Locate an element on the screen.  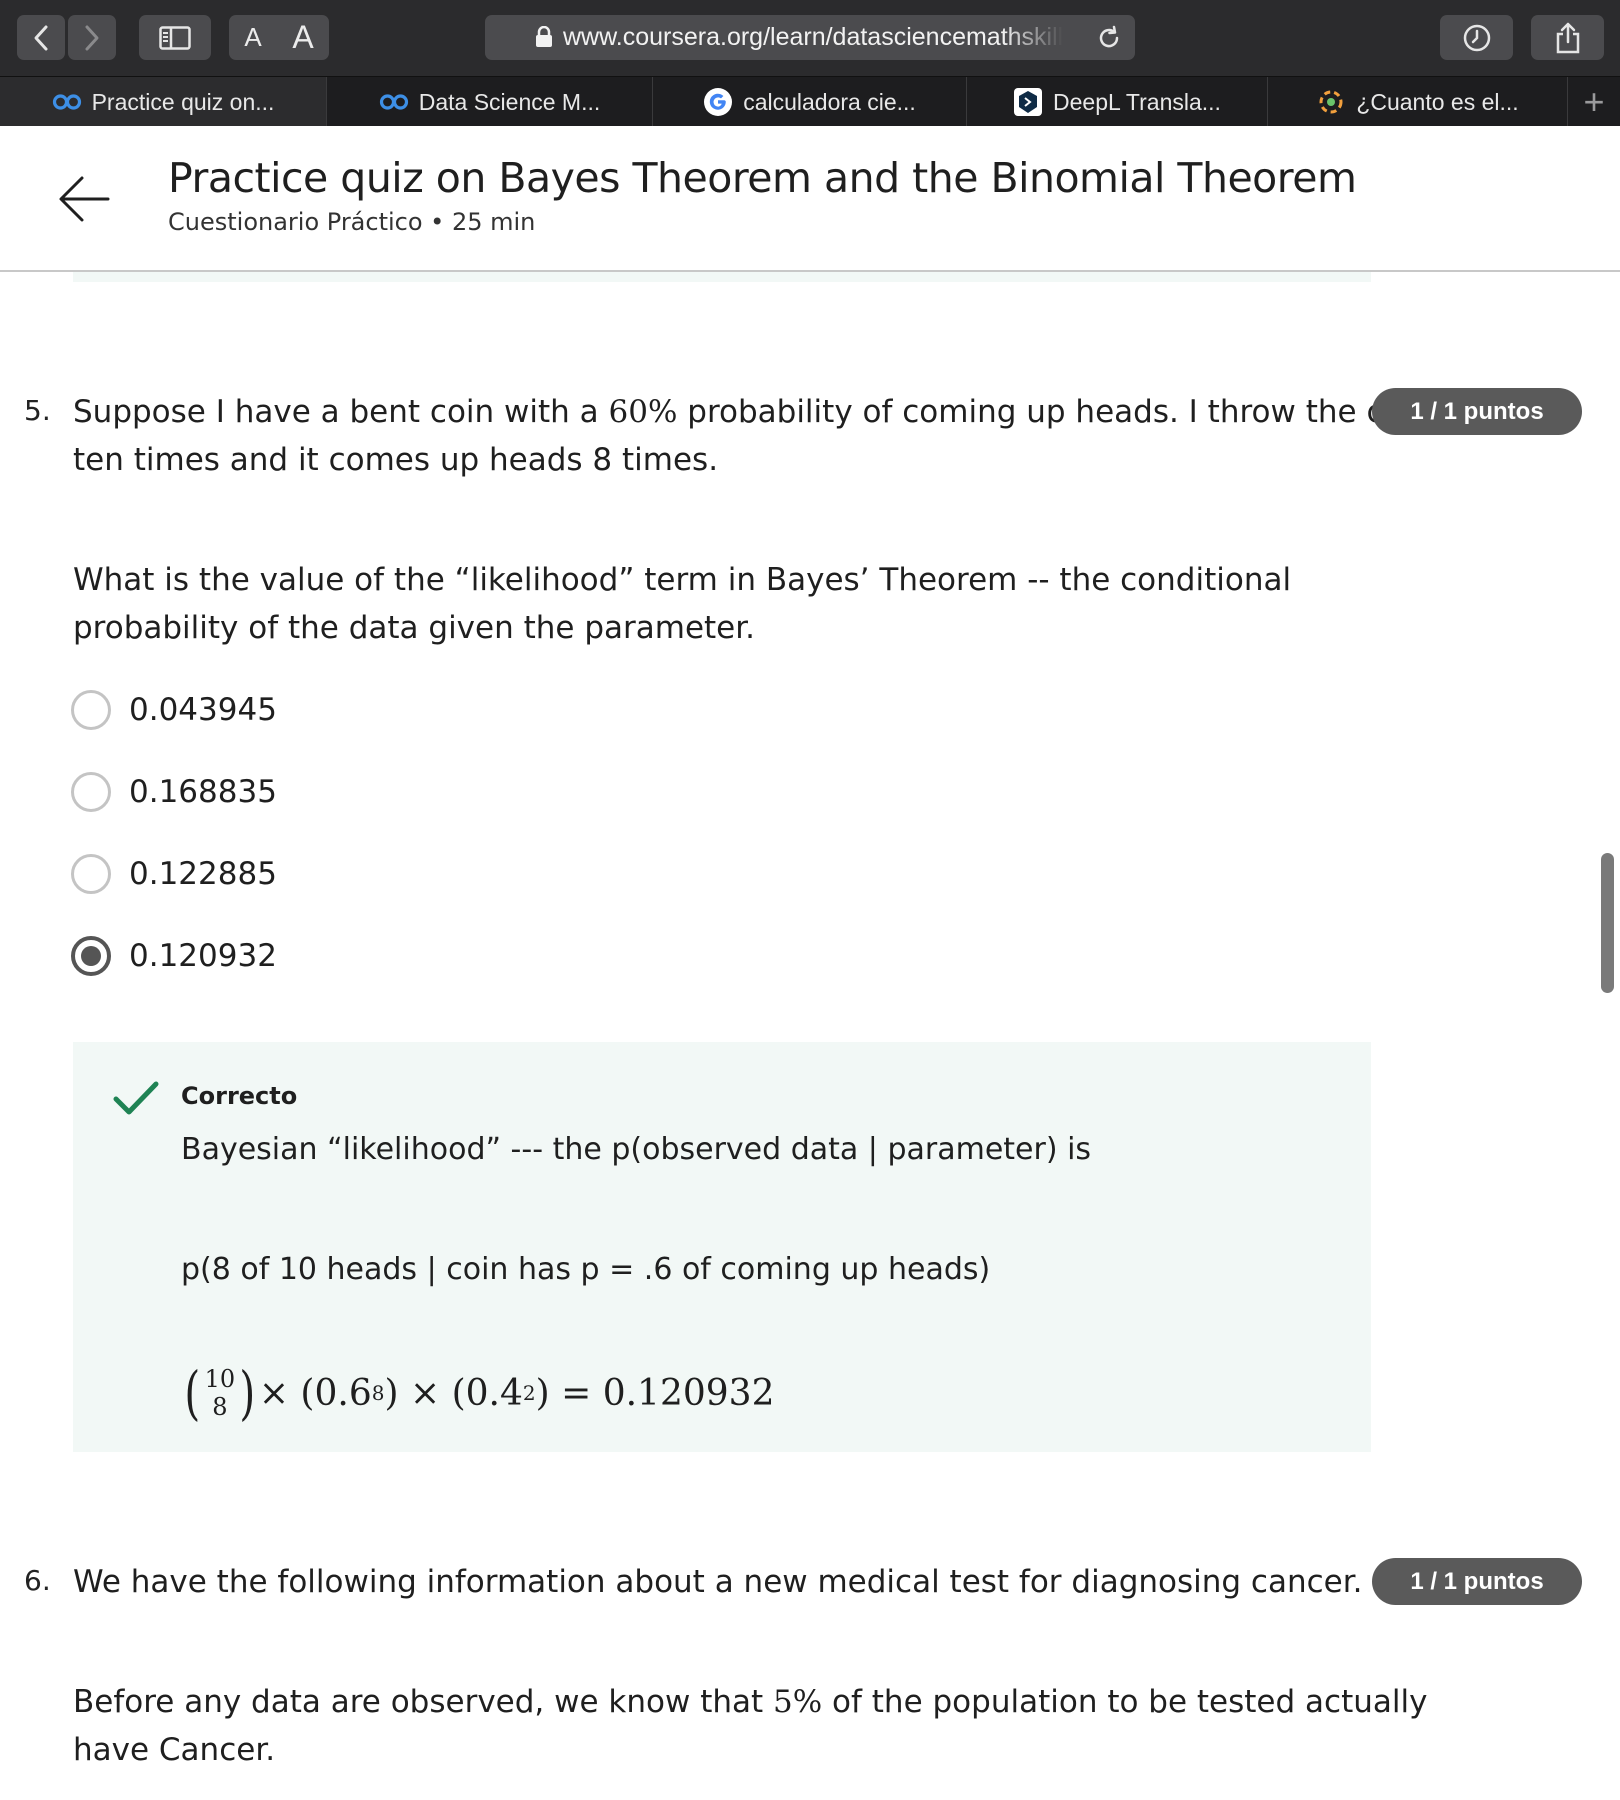
chevron-left-icon is located at coordinates (41, 37).